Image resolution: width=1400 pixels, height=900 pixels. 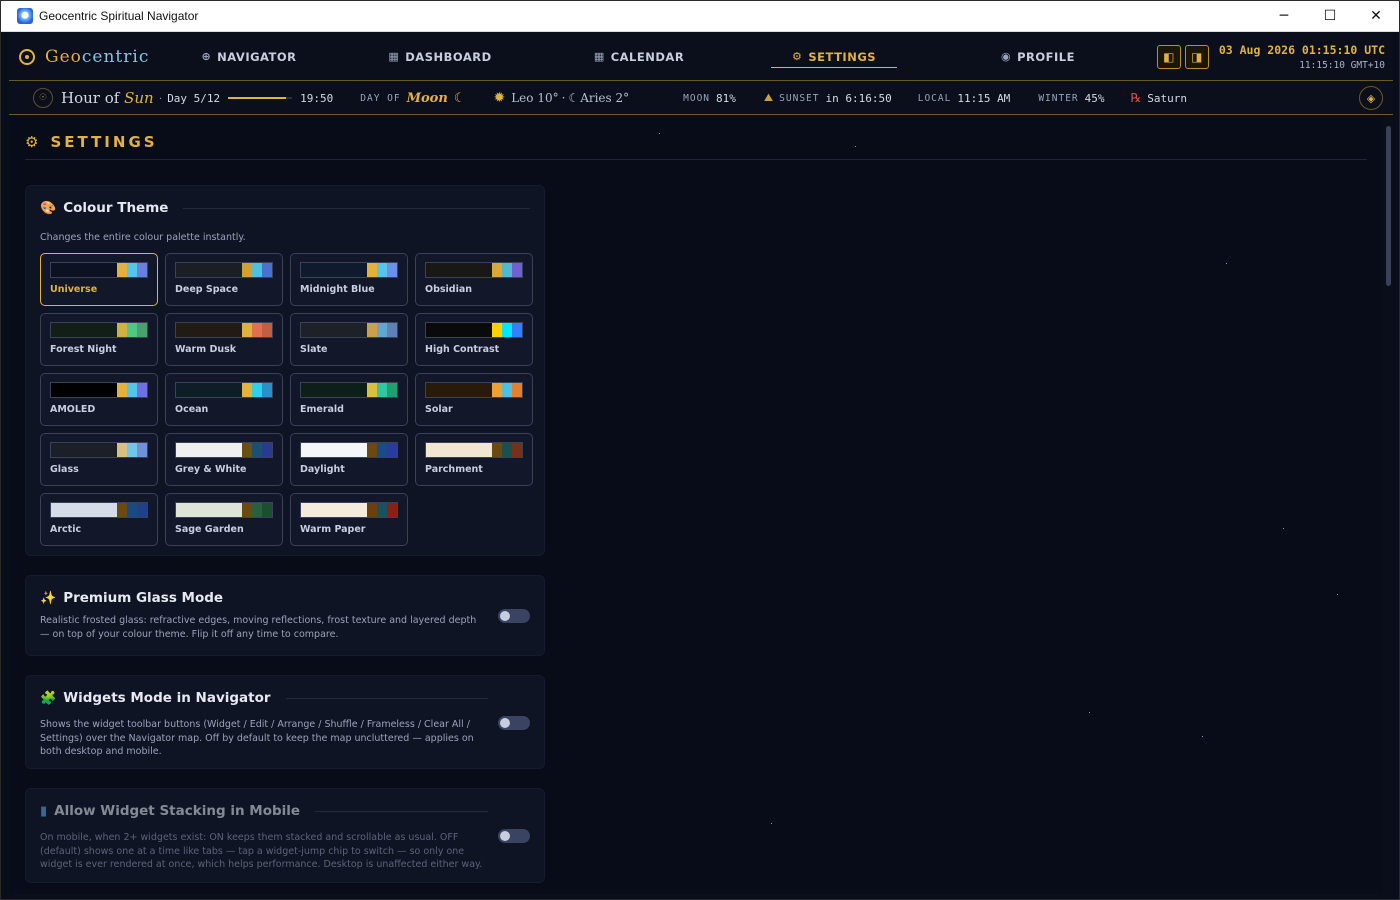 I want to click on day-planet: Moon, so click(x=427, y=98).